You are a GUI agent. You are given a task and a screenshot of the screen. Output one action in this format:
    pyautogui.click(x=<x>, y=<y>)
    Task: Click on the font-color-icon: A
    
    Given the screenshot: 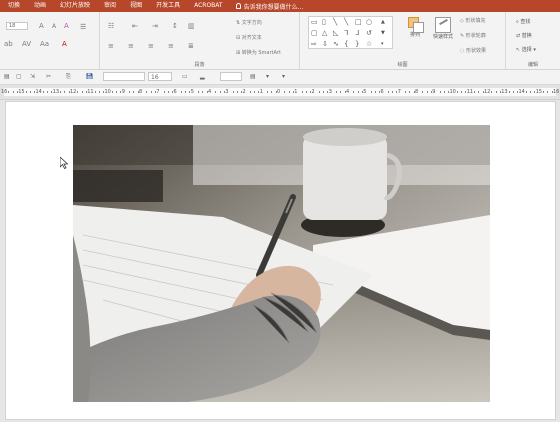 What is the action you would take?
    pyautogui.click(x=64, y=44)
    